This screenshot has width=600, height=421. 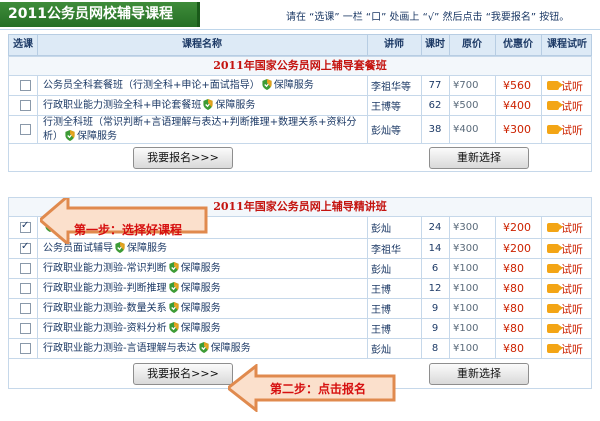 What do you see at coordinates (435, 328) in the screenshot?
I see `hours-cell: 9` at bounding box center [435, 328].